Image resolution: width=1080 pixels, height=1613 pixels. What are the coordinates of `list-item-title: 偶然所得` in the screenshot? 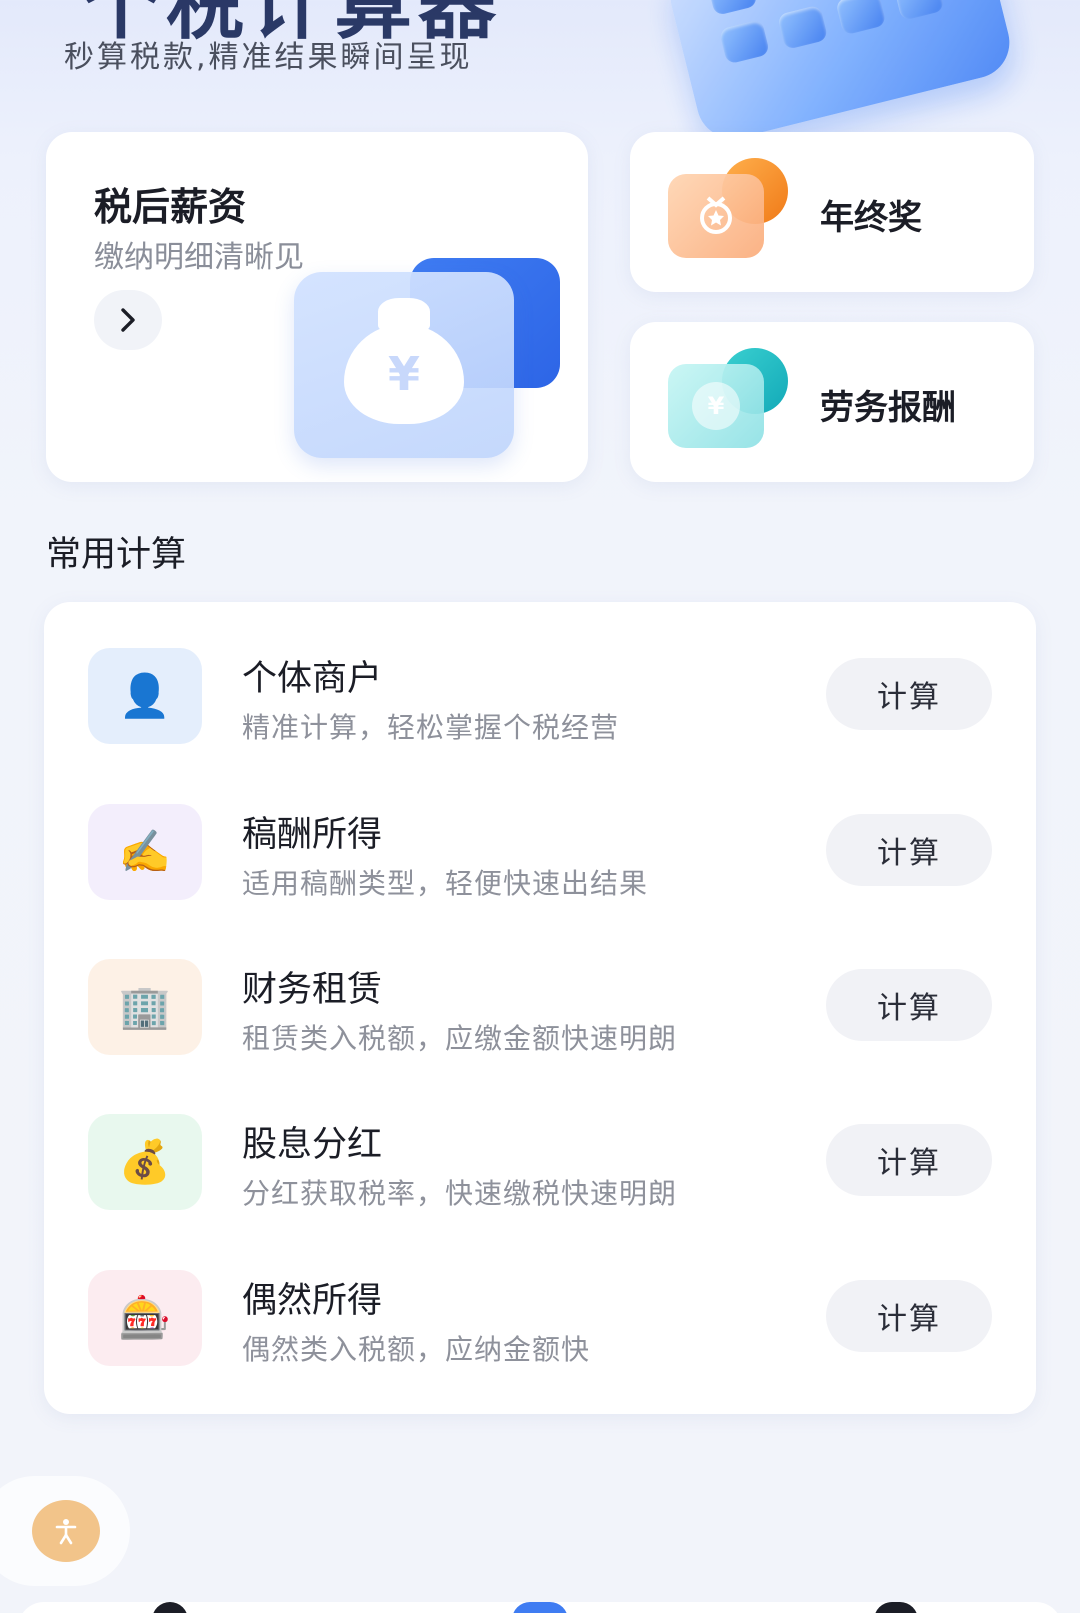 It's located at (312, 1301).